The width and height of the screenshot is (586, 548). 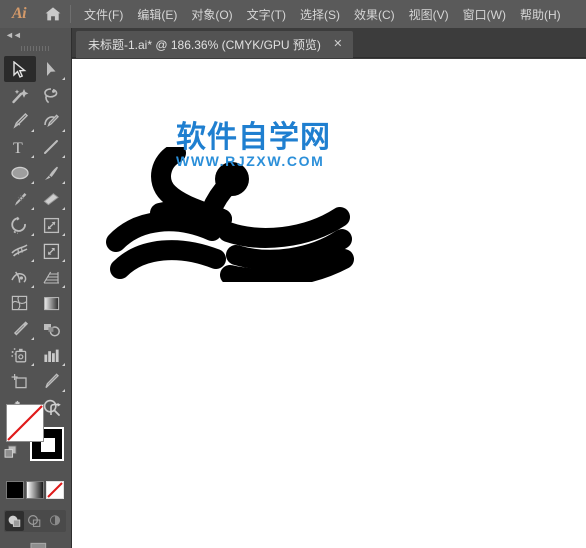 I want to click on fill-stroke-swatches, so click(x=36, y=438).